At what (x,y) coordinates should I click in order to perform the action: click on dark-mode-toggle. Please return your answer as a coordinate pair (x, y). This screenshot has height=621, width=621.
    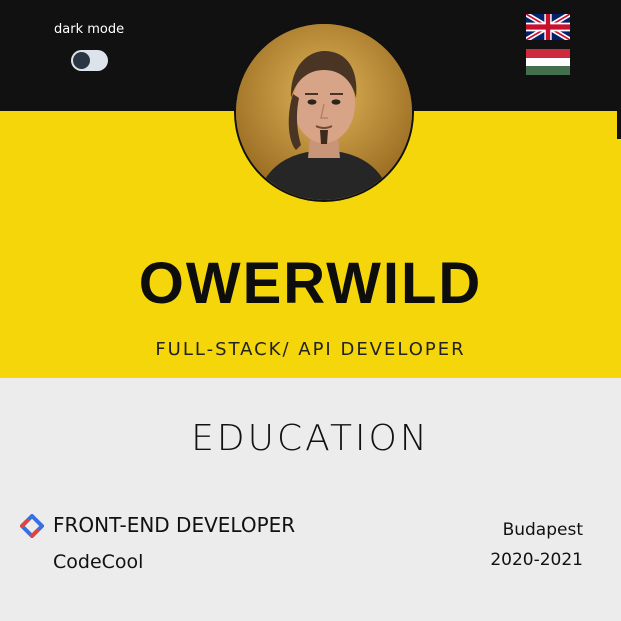
    Looking at the image, I should click on (89, 60).